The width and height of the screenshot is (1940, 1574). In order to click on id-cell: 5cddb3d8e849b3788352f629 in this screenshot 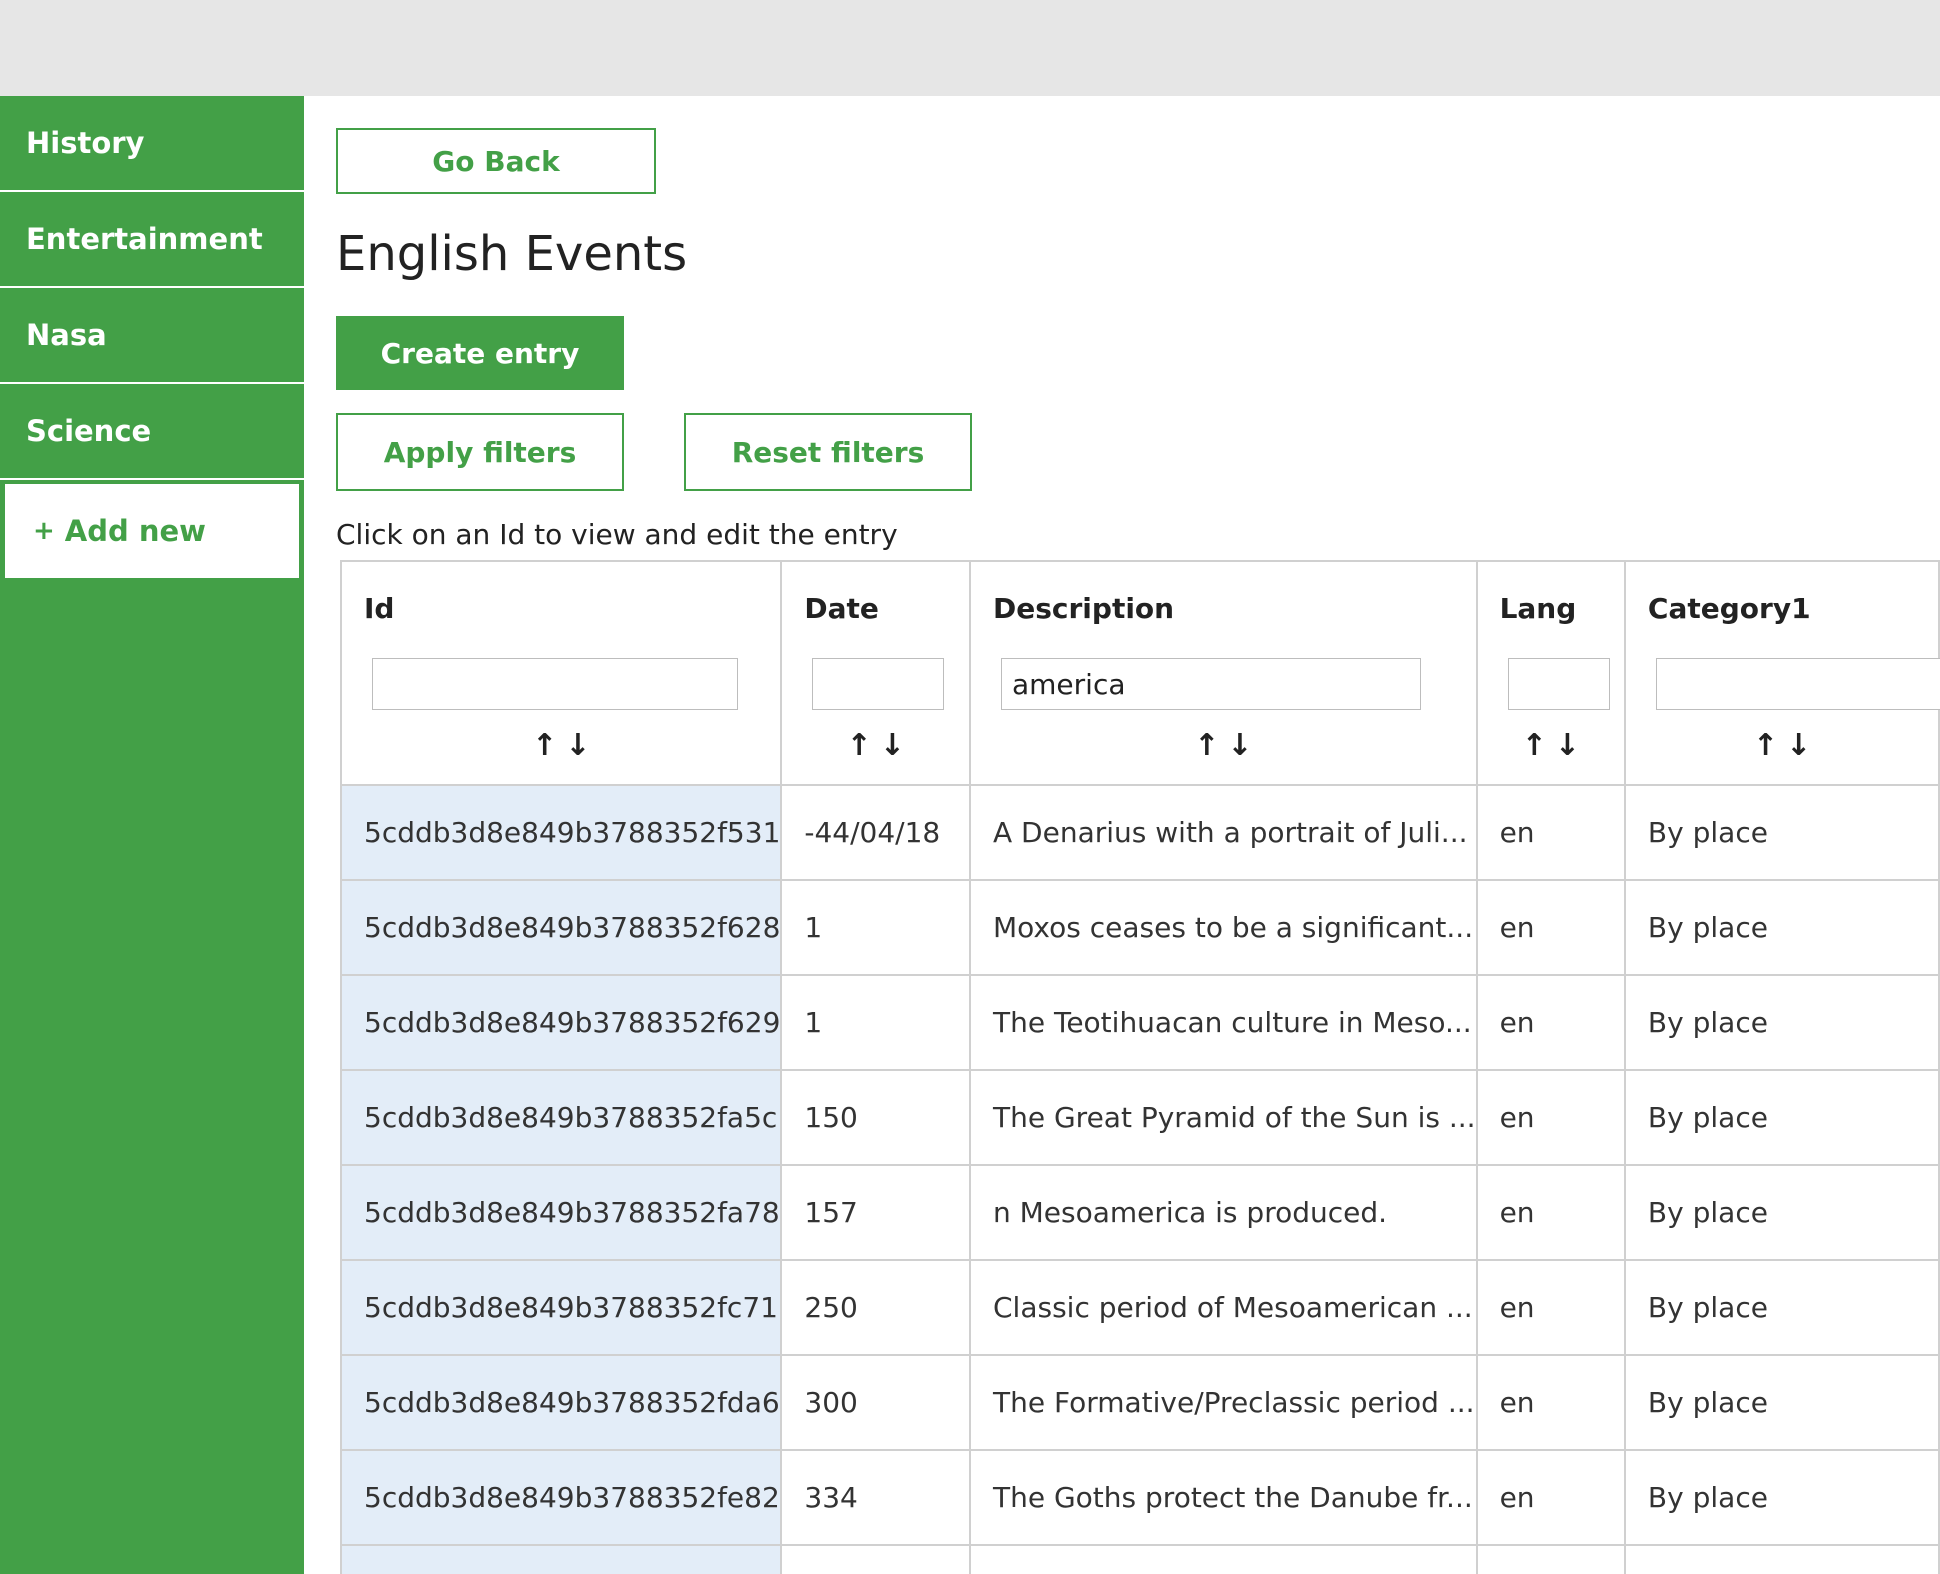, I will do `click(561, 1022)`.